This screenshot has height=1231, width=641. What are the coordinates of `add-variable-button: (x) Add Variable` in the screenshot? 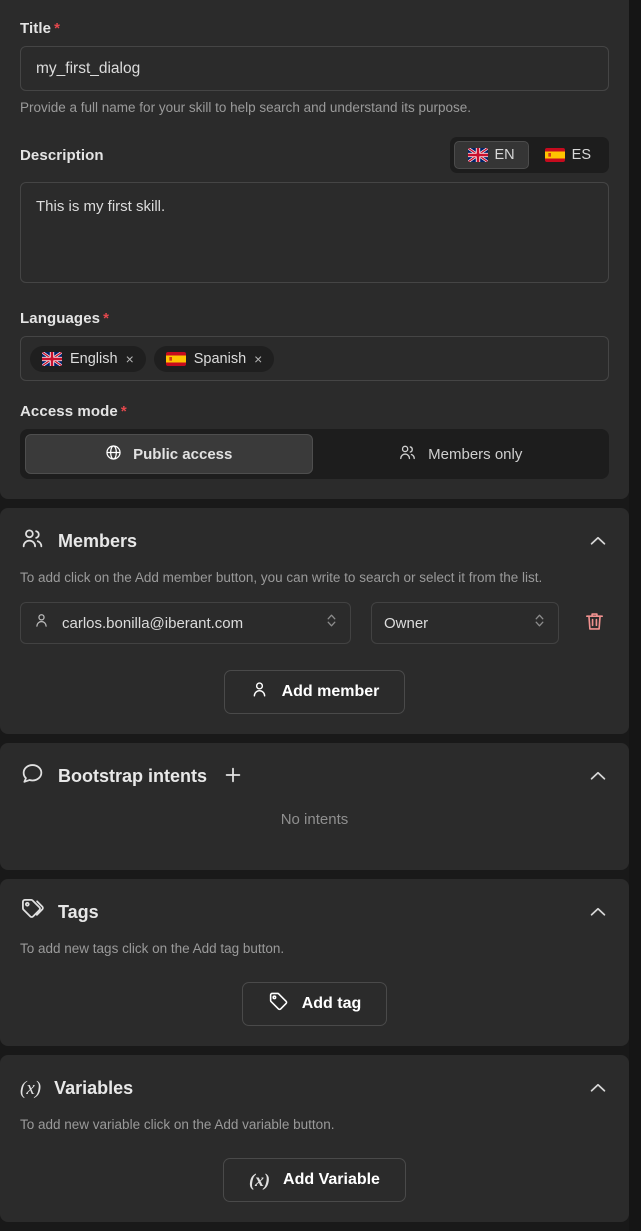 It's located at (314, 1180).